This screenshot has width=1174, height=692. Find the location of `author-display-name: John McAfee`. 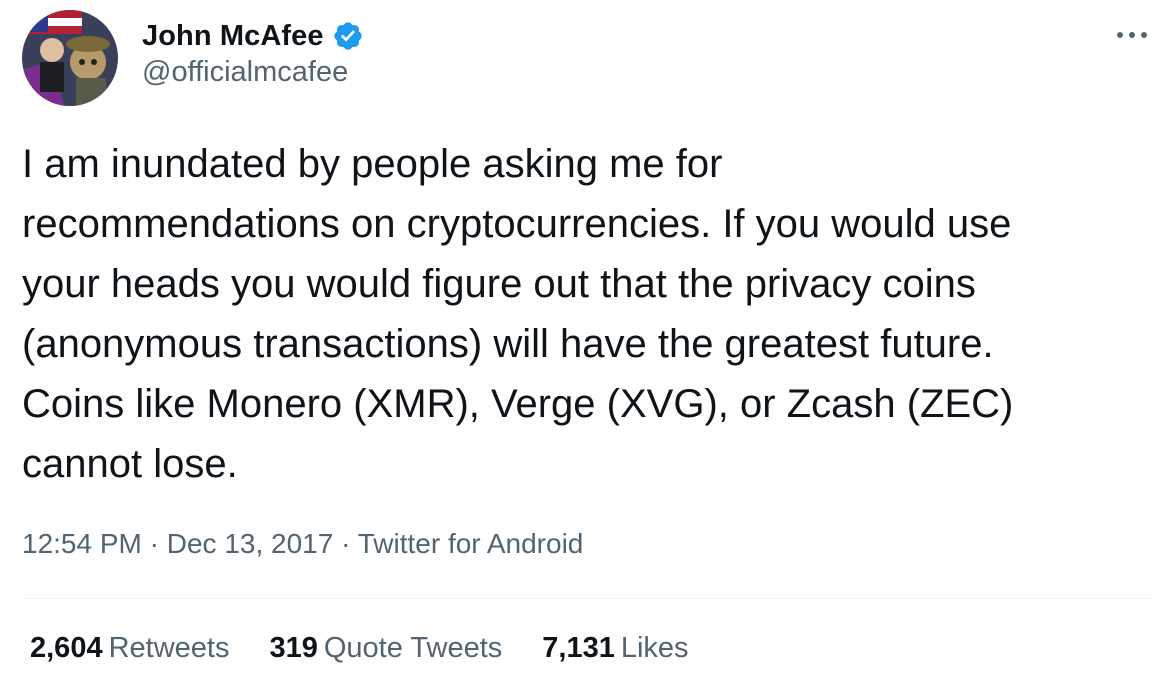

author-display-name: John McAfee is located at coordinates (233, 36).